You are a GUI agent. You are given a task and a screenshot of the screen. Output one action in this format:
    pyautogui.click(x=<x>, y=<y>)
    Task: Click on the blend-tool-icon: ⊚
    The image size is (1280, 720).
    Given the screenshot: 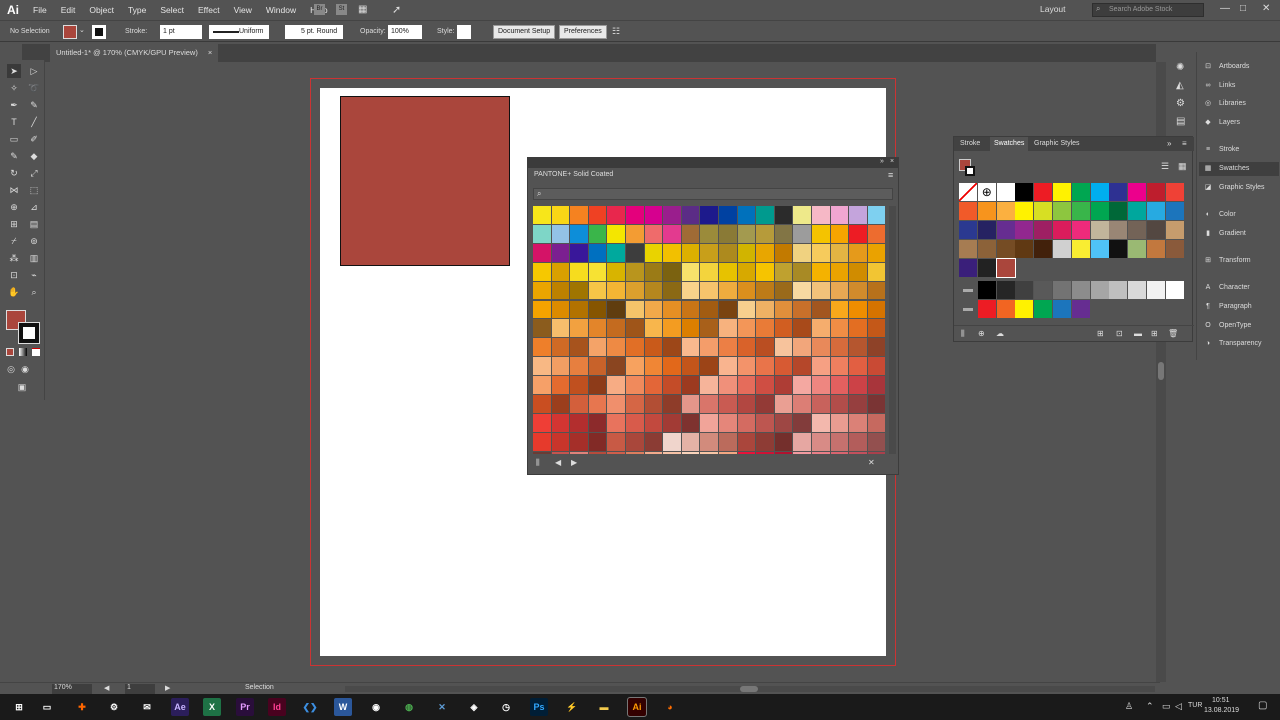 What is the action you would take?
    pyautogui.click(x=34, y=241)
    